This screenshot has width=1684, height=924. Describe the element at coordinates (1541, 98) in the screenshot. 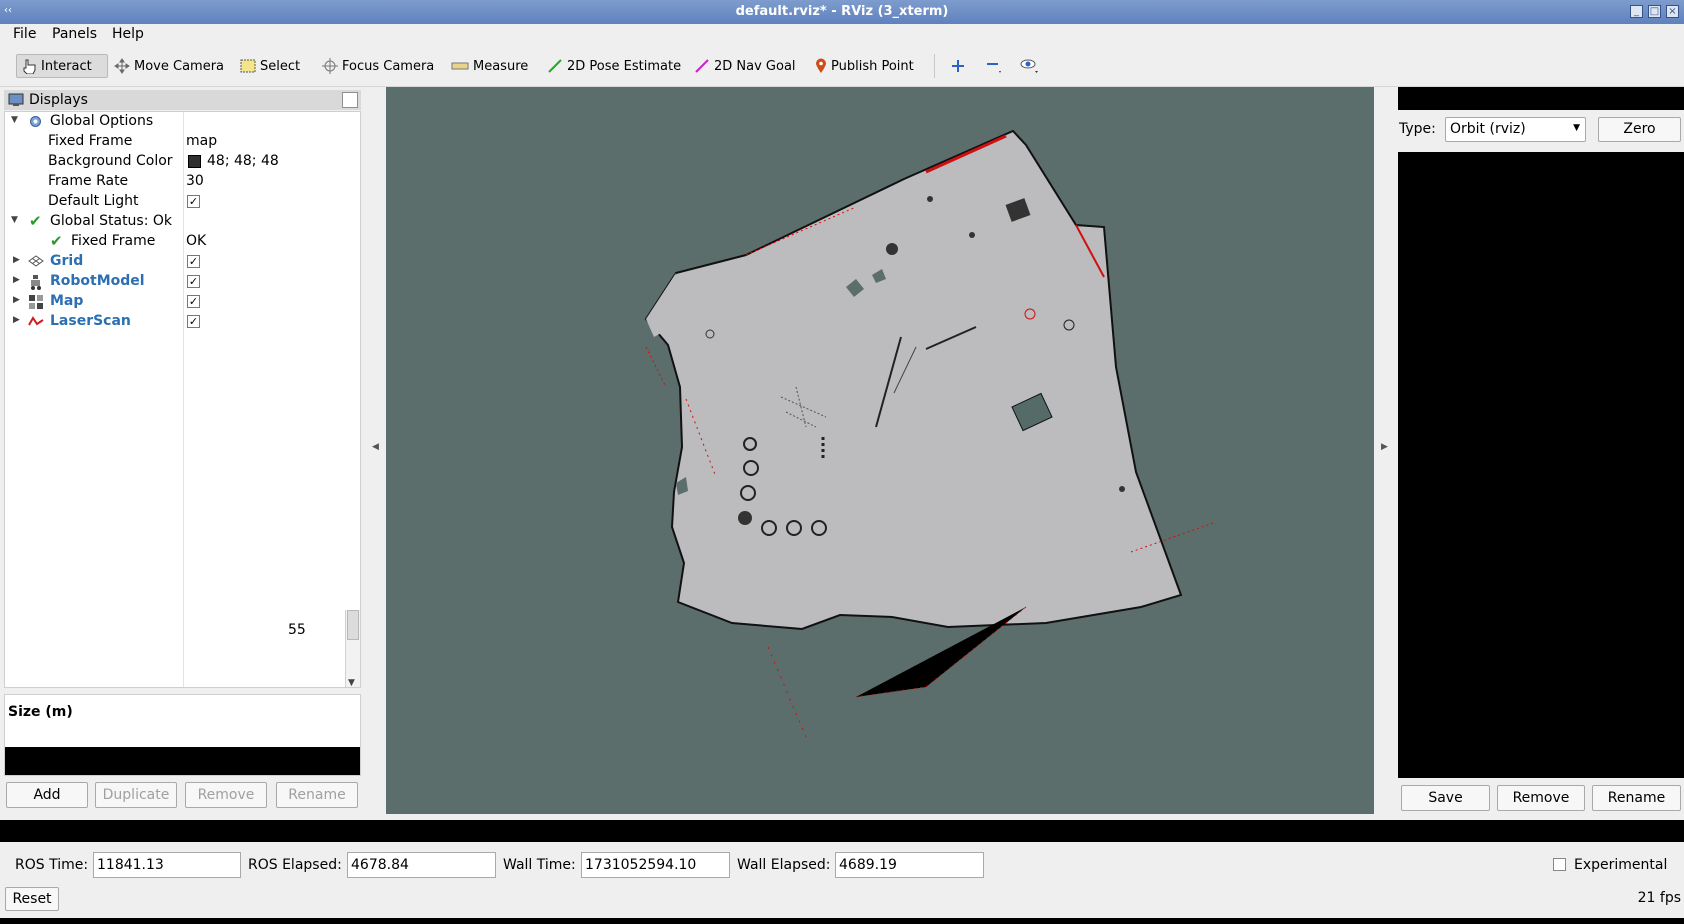

I see `views-panel-header` at that location.